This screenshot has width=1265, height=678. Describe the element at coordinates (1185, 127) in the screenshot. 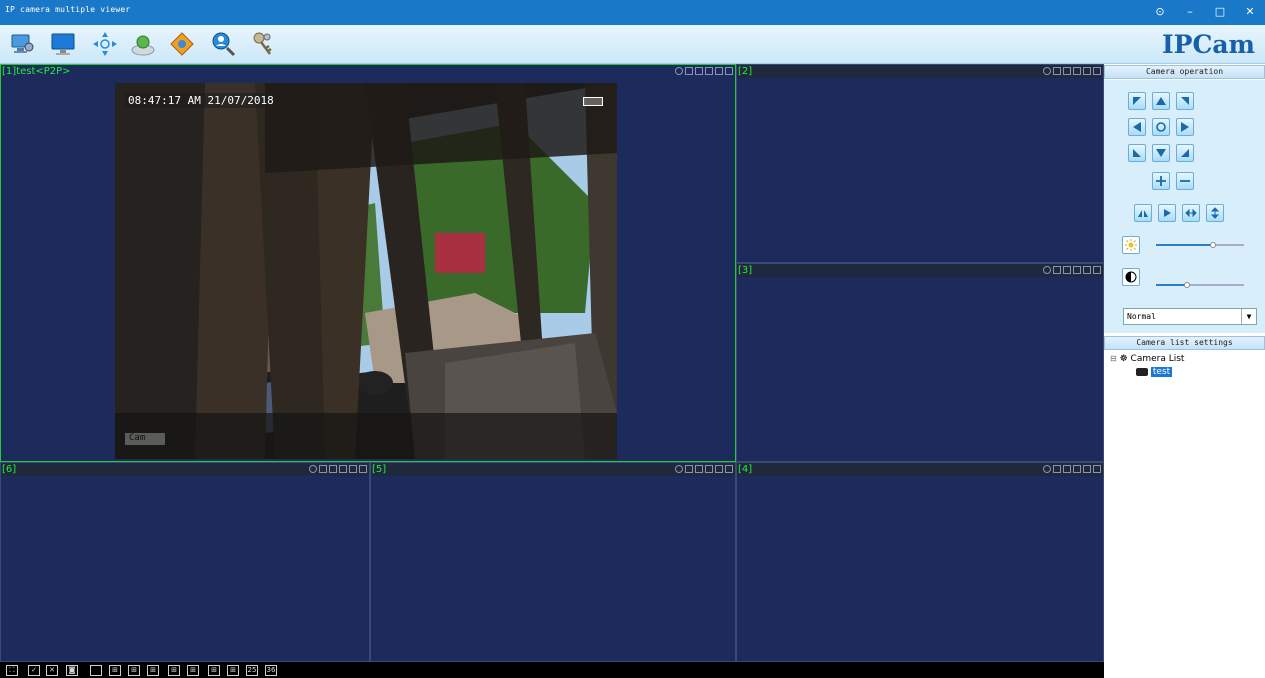

I see `ptz-right-button` at that location.